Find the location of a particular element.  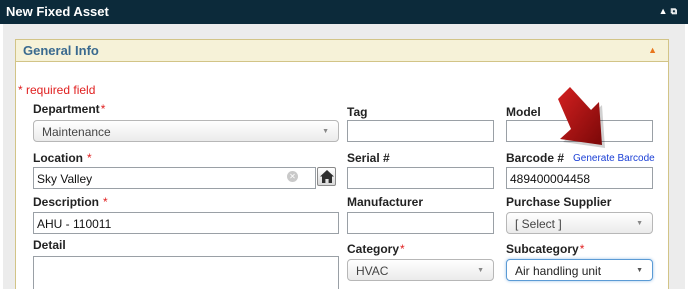

barcode-value: 489400004458 is located at coordinates (550, 179).